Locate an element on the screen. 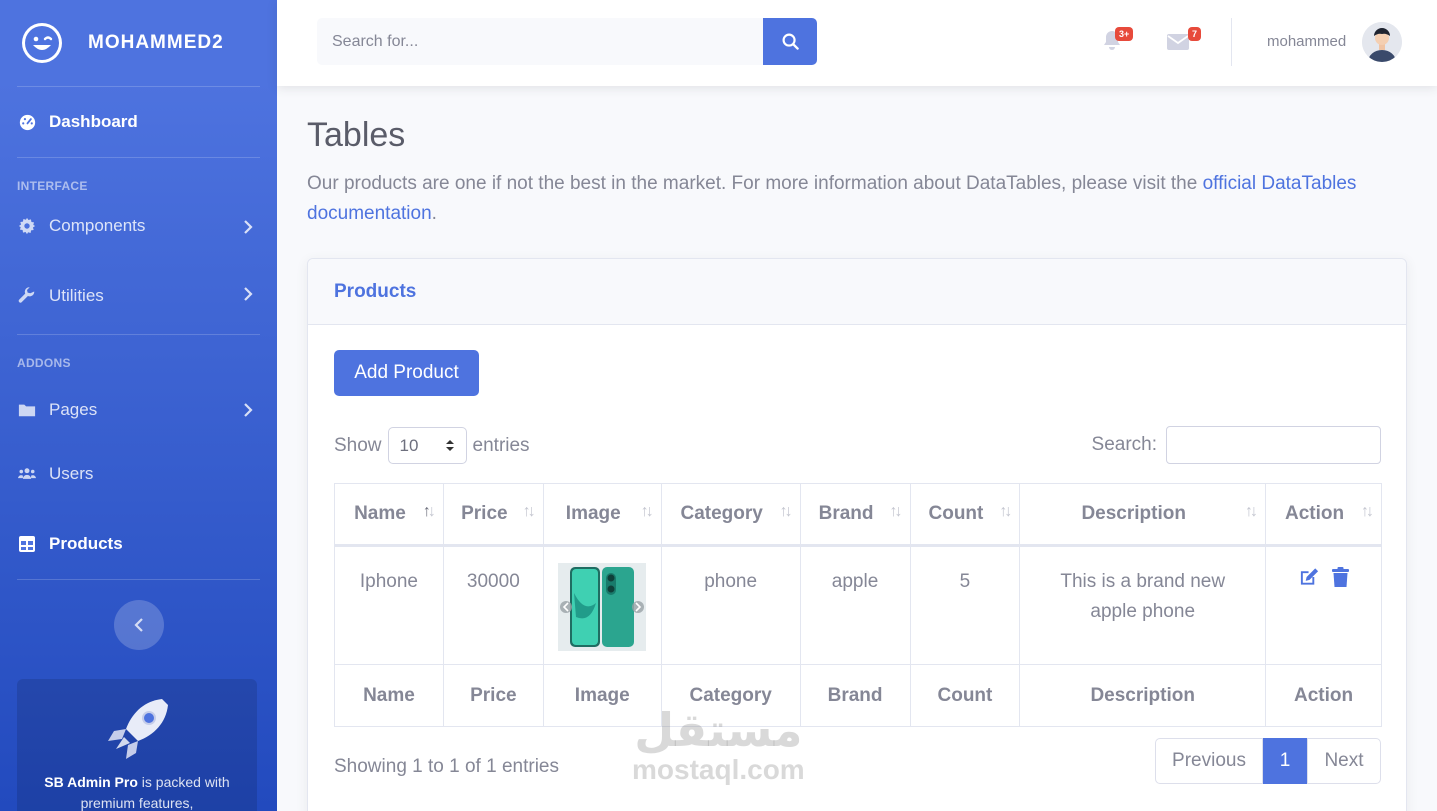 The width and height of the screenshot is (1437, 811). table-icon is located at coordinates (27, 544).